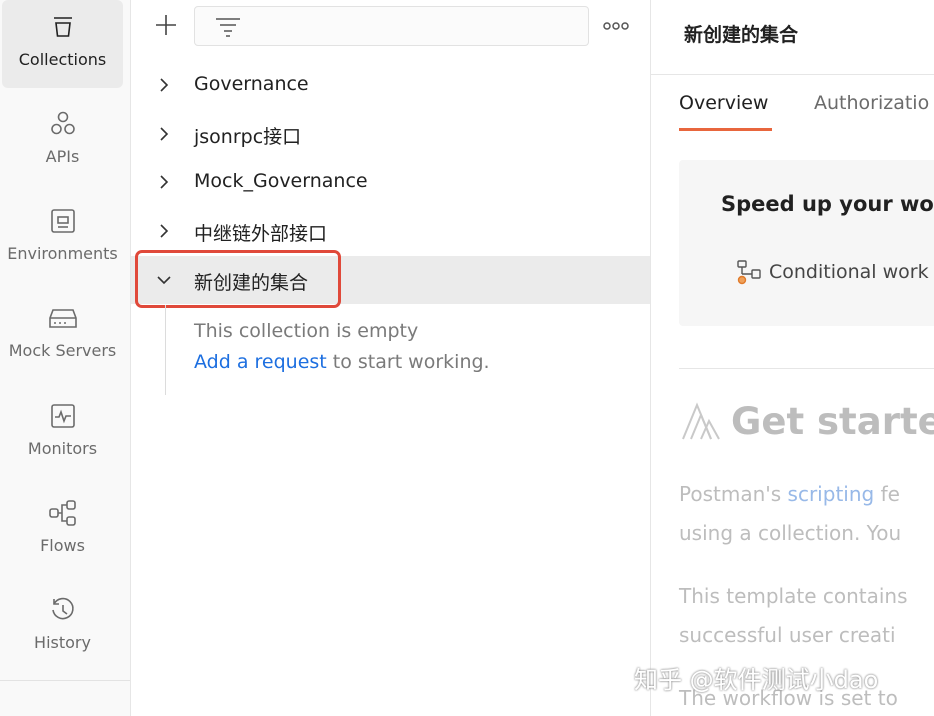  What do you see at coordinates (62, 335) in the screenshot?
I see `sidebar-item-mock-servers: Mock Servers` at bounding box center [62, 335].